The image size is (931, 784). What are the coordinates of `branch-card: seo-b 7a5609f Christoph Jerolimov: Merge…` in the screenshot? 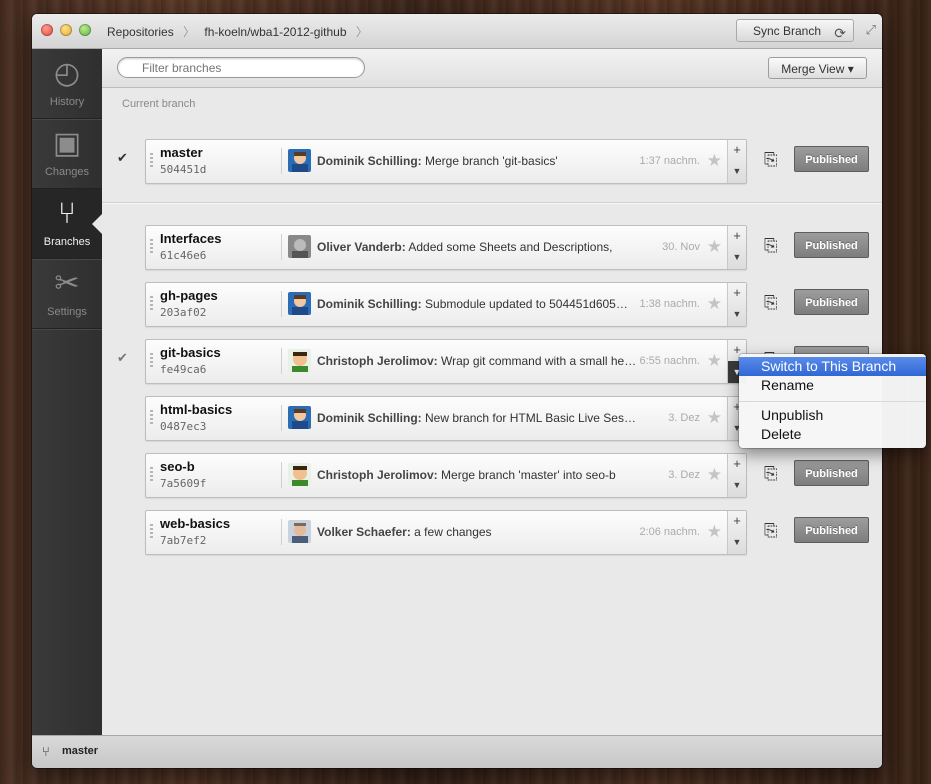 It's located at (446, 475).